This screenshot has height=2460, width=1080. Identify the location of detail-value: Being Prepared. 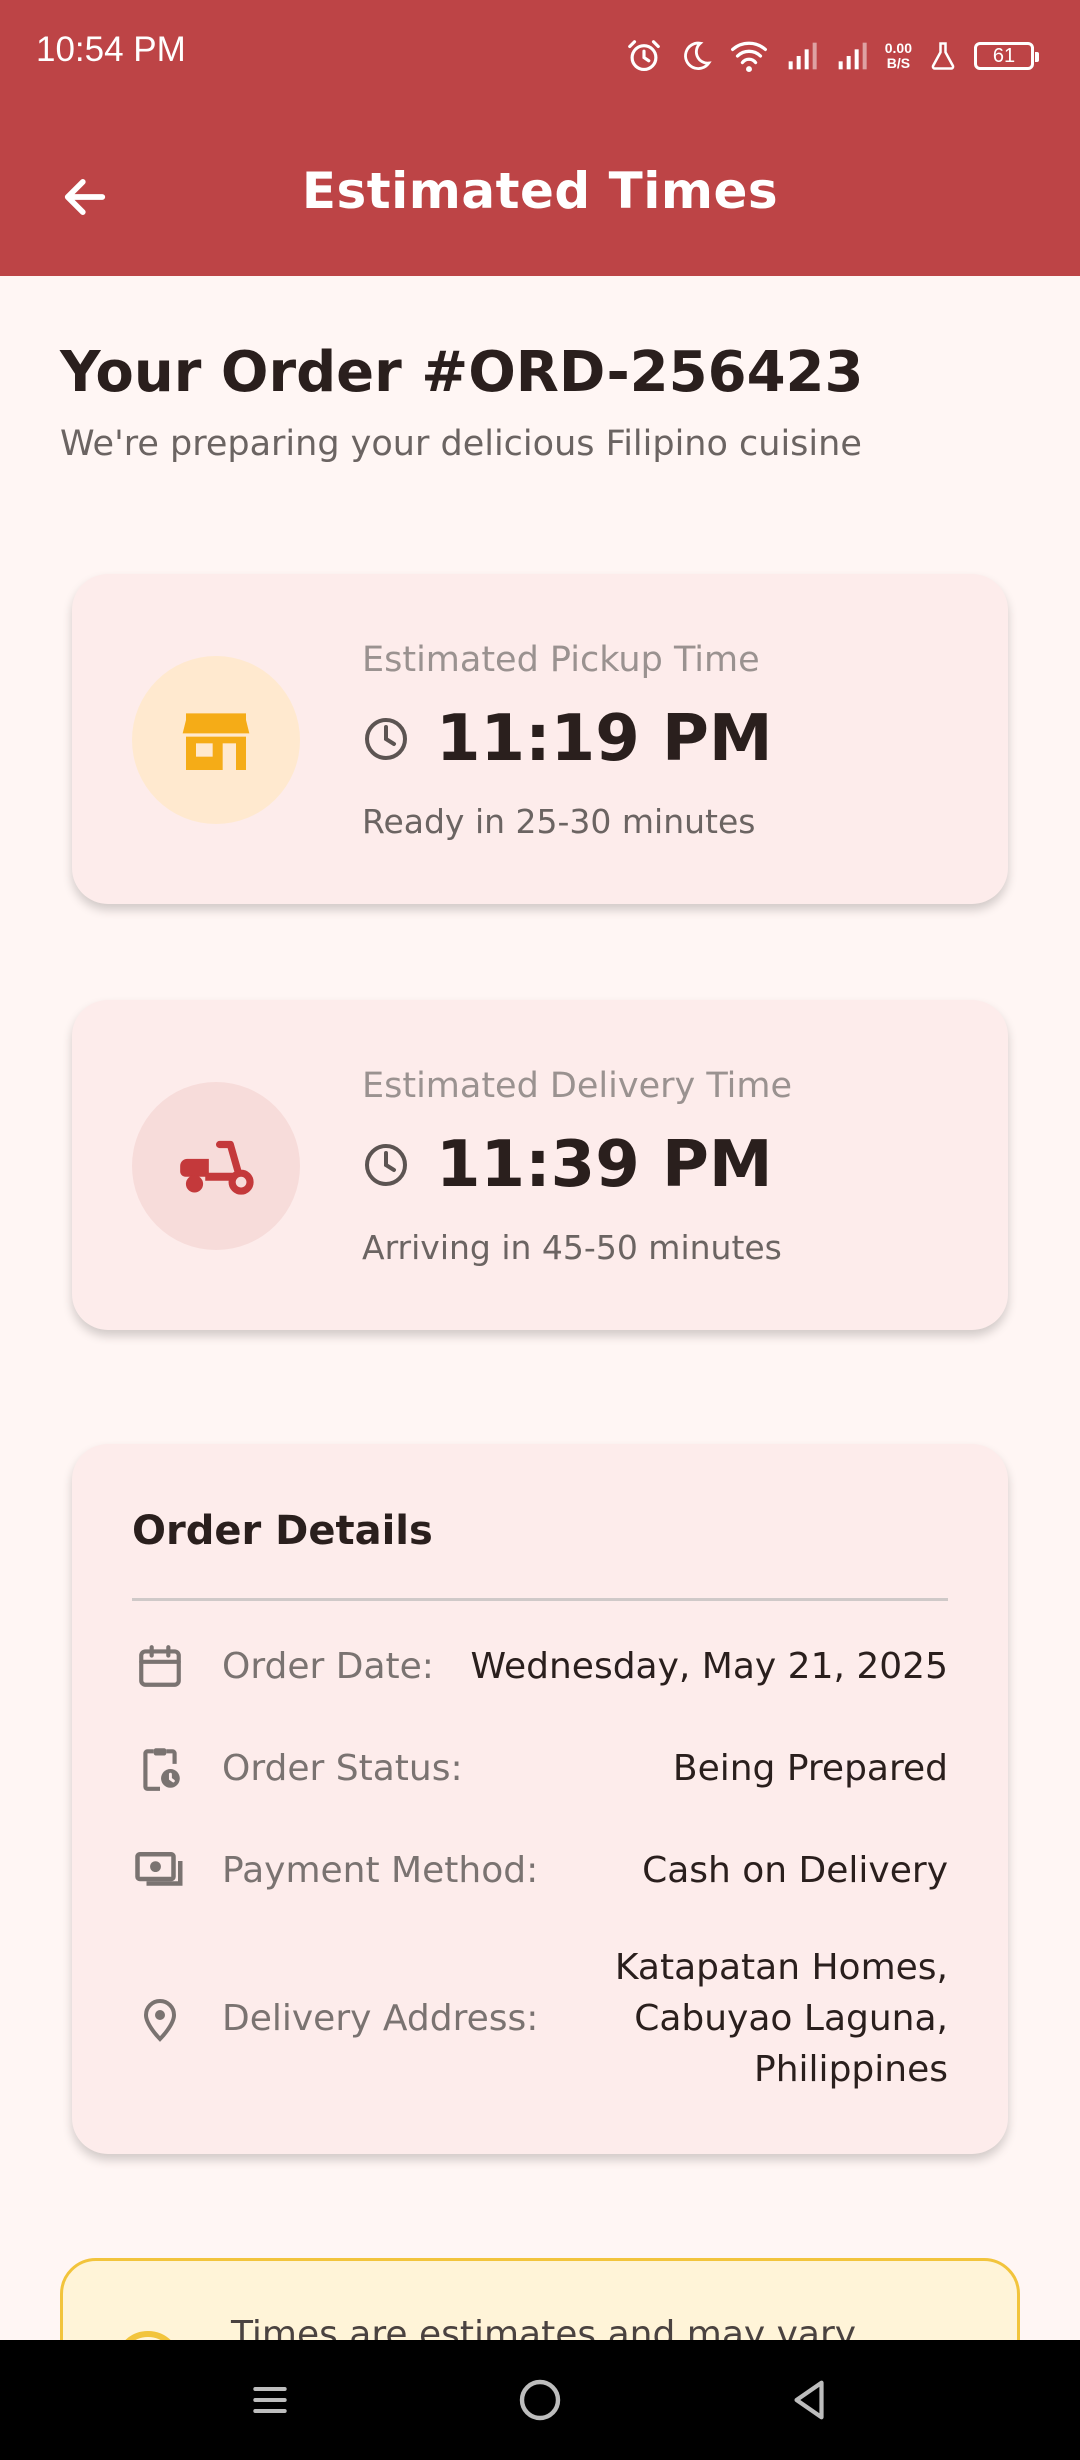
(810, 1768).